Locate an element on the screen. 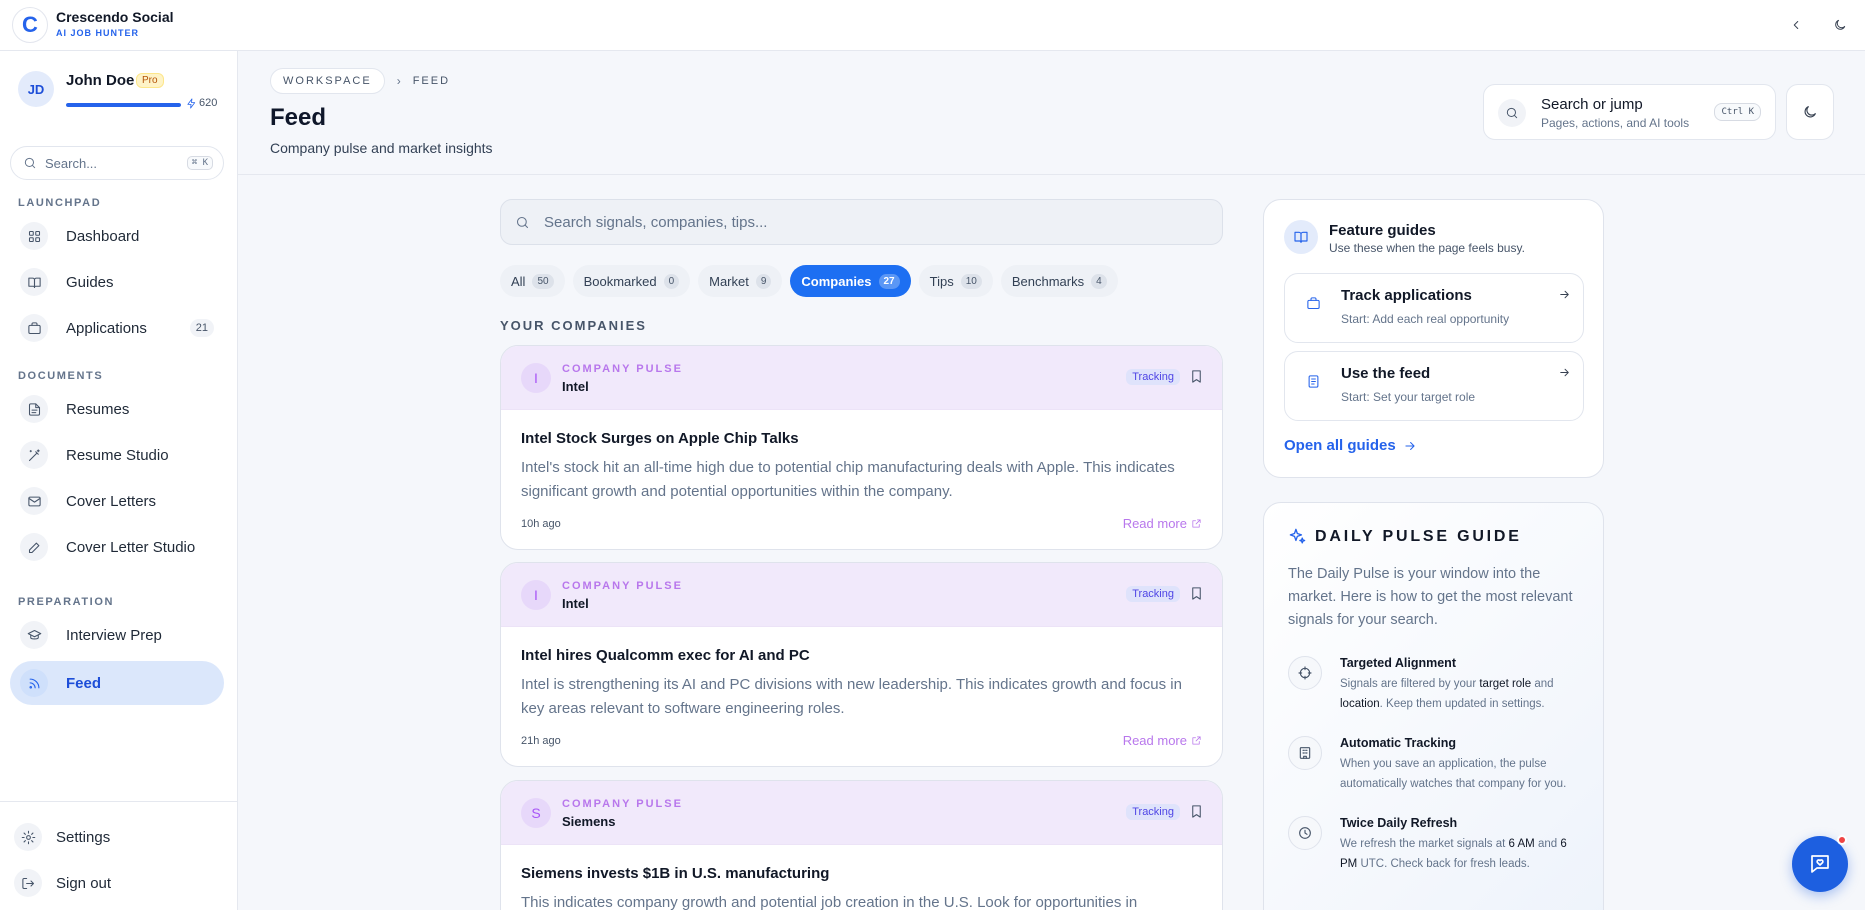 This screenshot has height=910, width=1865. document-icon is located at coordinates (34, 409).